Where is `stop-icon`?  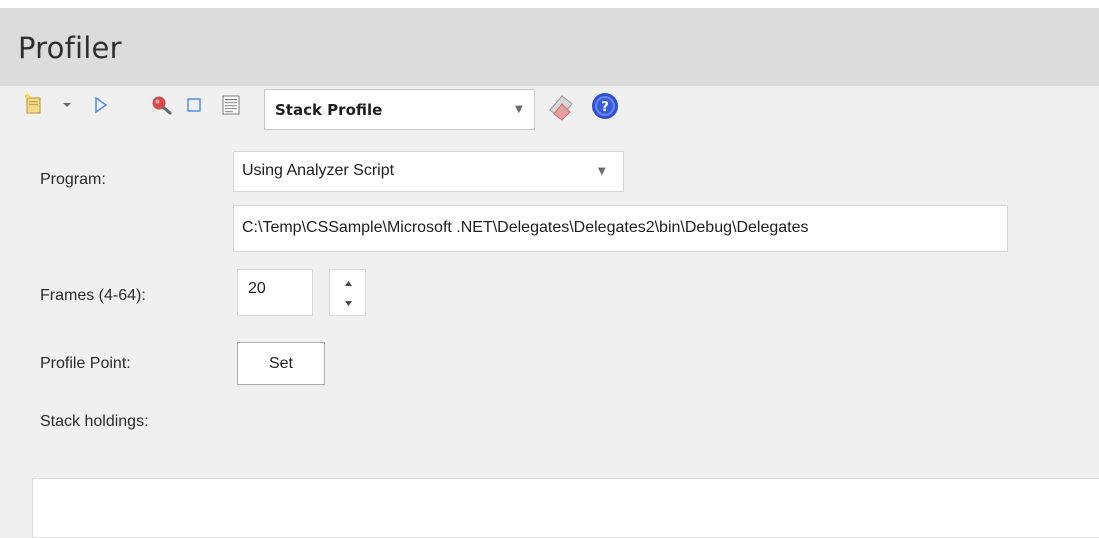
stop-icon is located at coordinates (194, 105).